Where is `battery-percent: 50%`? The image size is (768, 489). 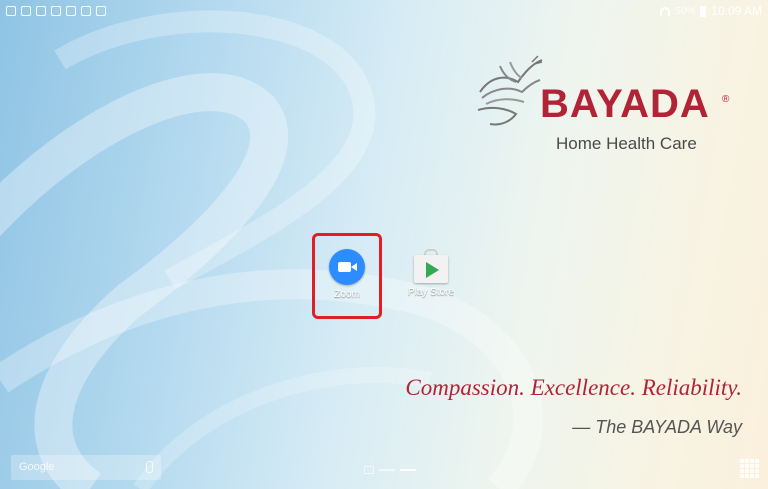 battery-percent: 50% is located at coordinates (685, 11).